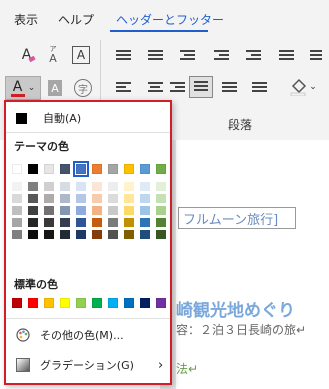 The width and height of the screenshot is (329, 389). Describe the element at coordinates (26, 19) in the screenshot. I see `menu-view: 表示` at that location.